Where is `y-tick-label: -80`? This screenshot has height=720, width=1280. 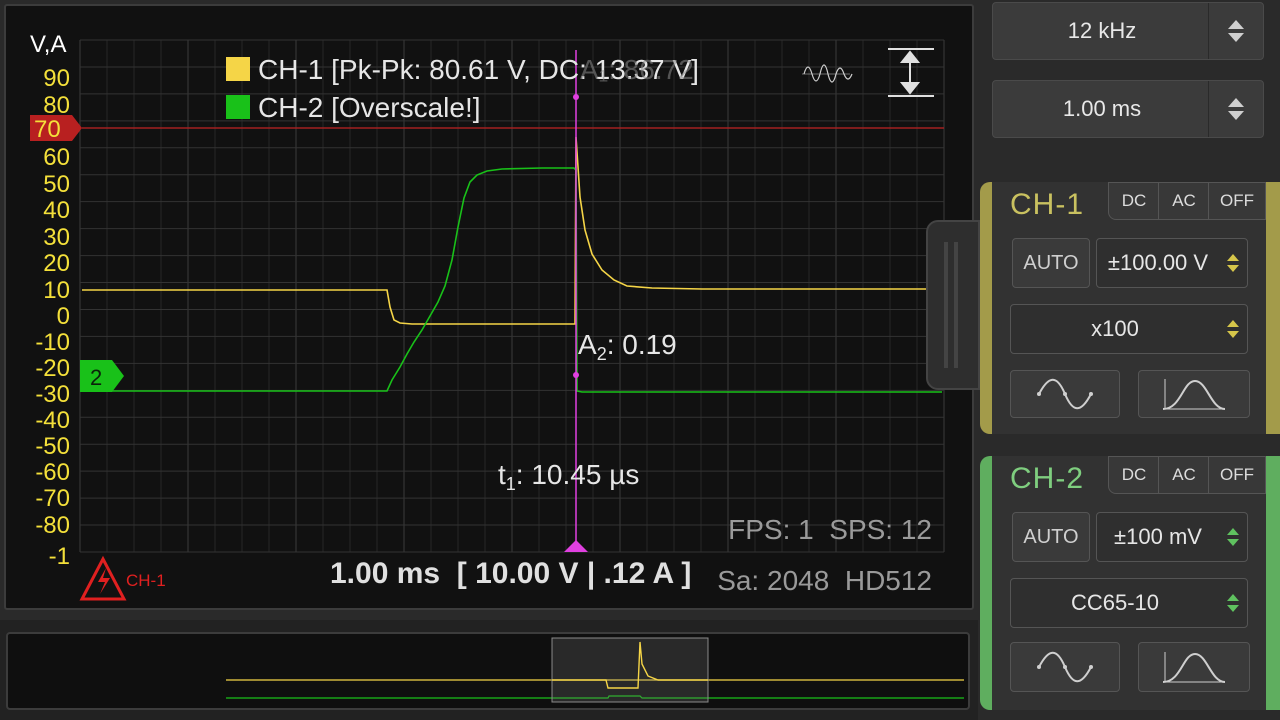
y-tick-label: -80 is located at coordinates (52, 525).